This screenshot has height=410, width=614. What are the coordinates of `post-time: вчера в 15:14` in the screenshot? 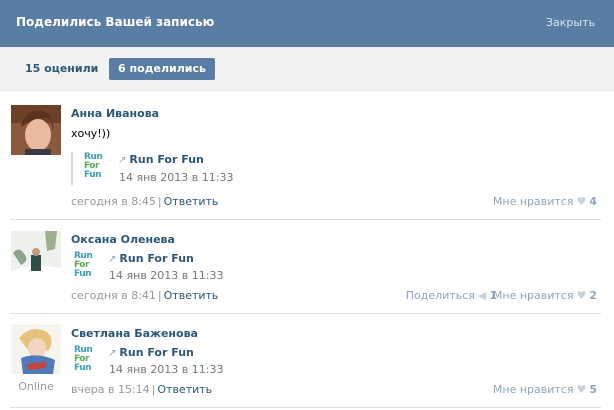 It's located at (110, 389).